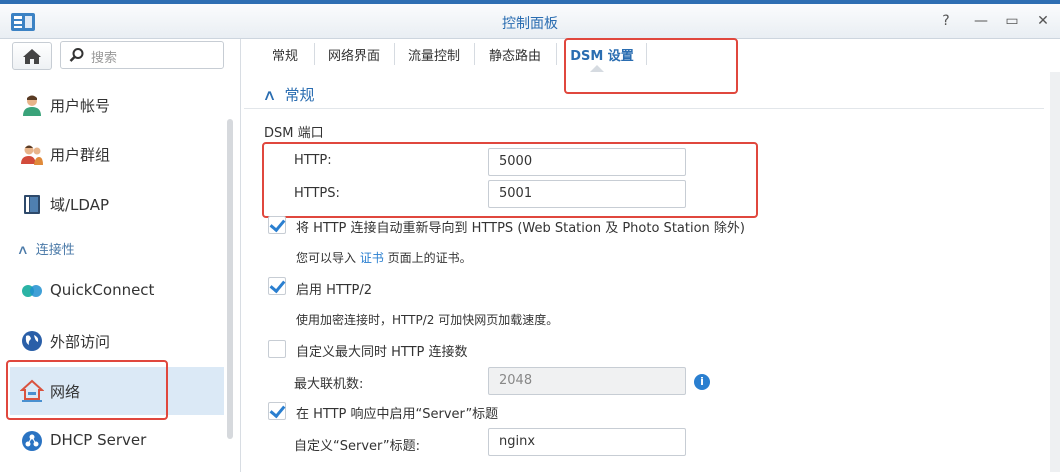 The height and width of the screenshot is (472, 1060). I want to click on home-icon, so click(32, 56).